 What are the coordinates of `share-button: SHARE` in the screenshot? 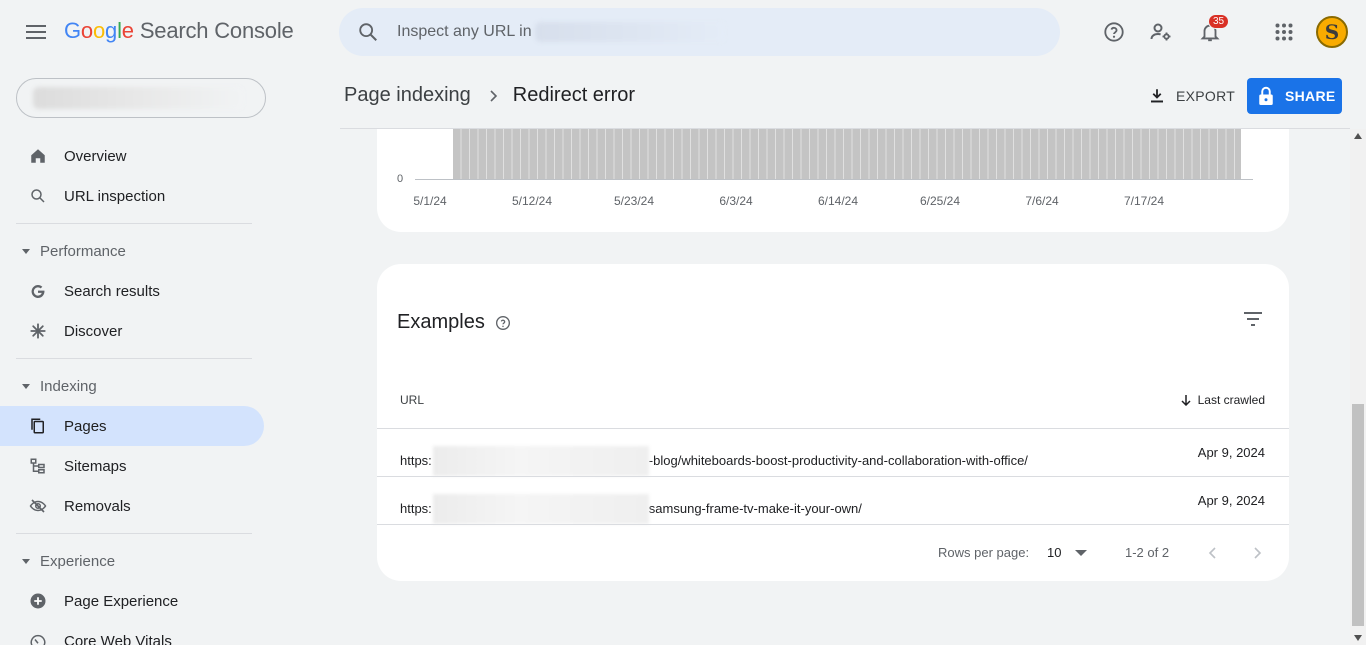 It's located at (1294, 96).